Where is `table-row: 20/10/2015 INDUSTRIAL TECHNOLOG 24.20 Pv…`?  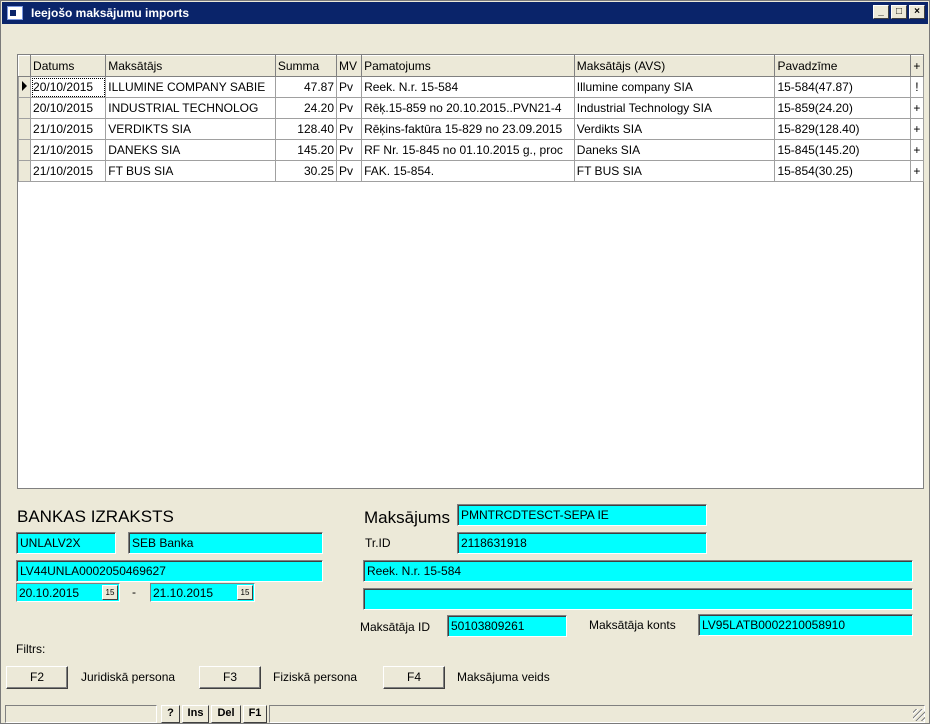
table-row: 20/10/2015 INDUSTRIAL TECHNOLOG 24.20 Pv… is located at coordinates (471, 108).